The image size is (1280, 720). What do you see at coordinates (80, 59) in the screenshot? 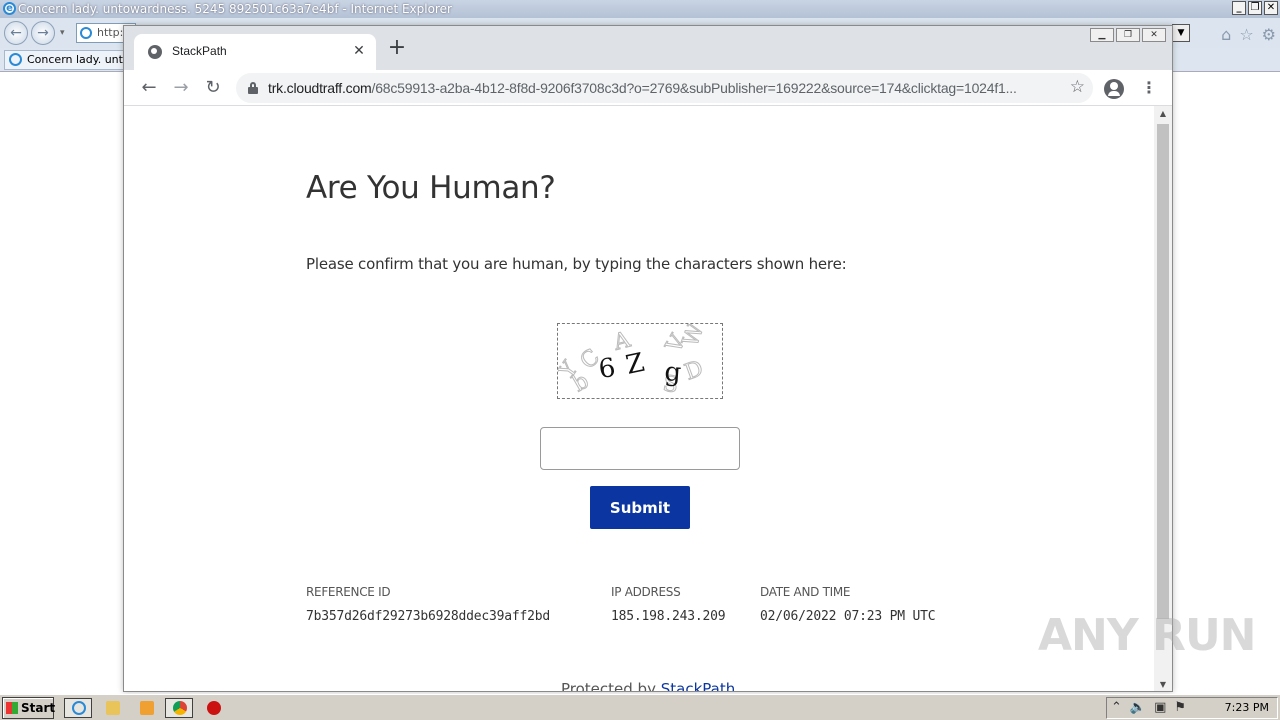
I see `ie-tab-title: Concern lady. untow` at bounding box center [80, 59].